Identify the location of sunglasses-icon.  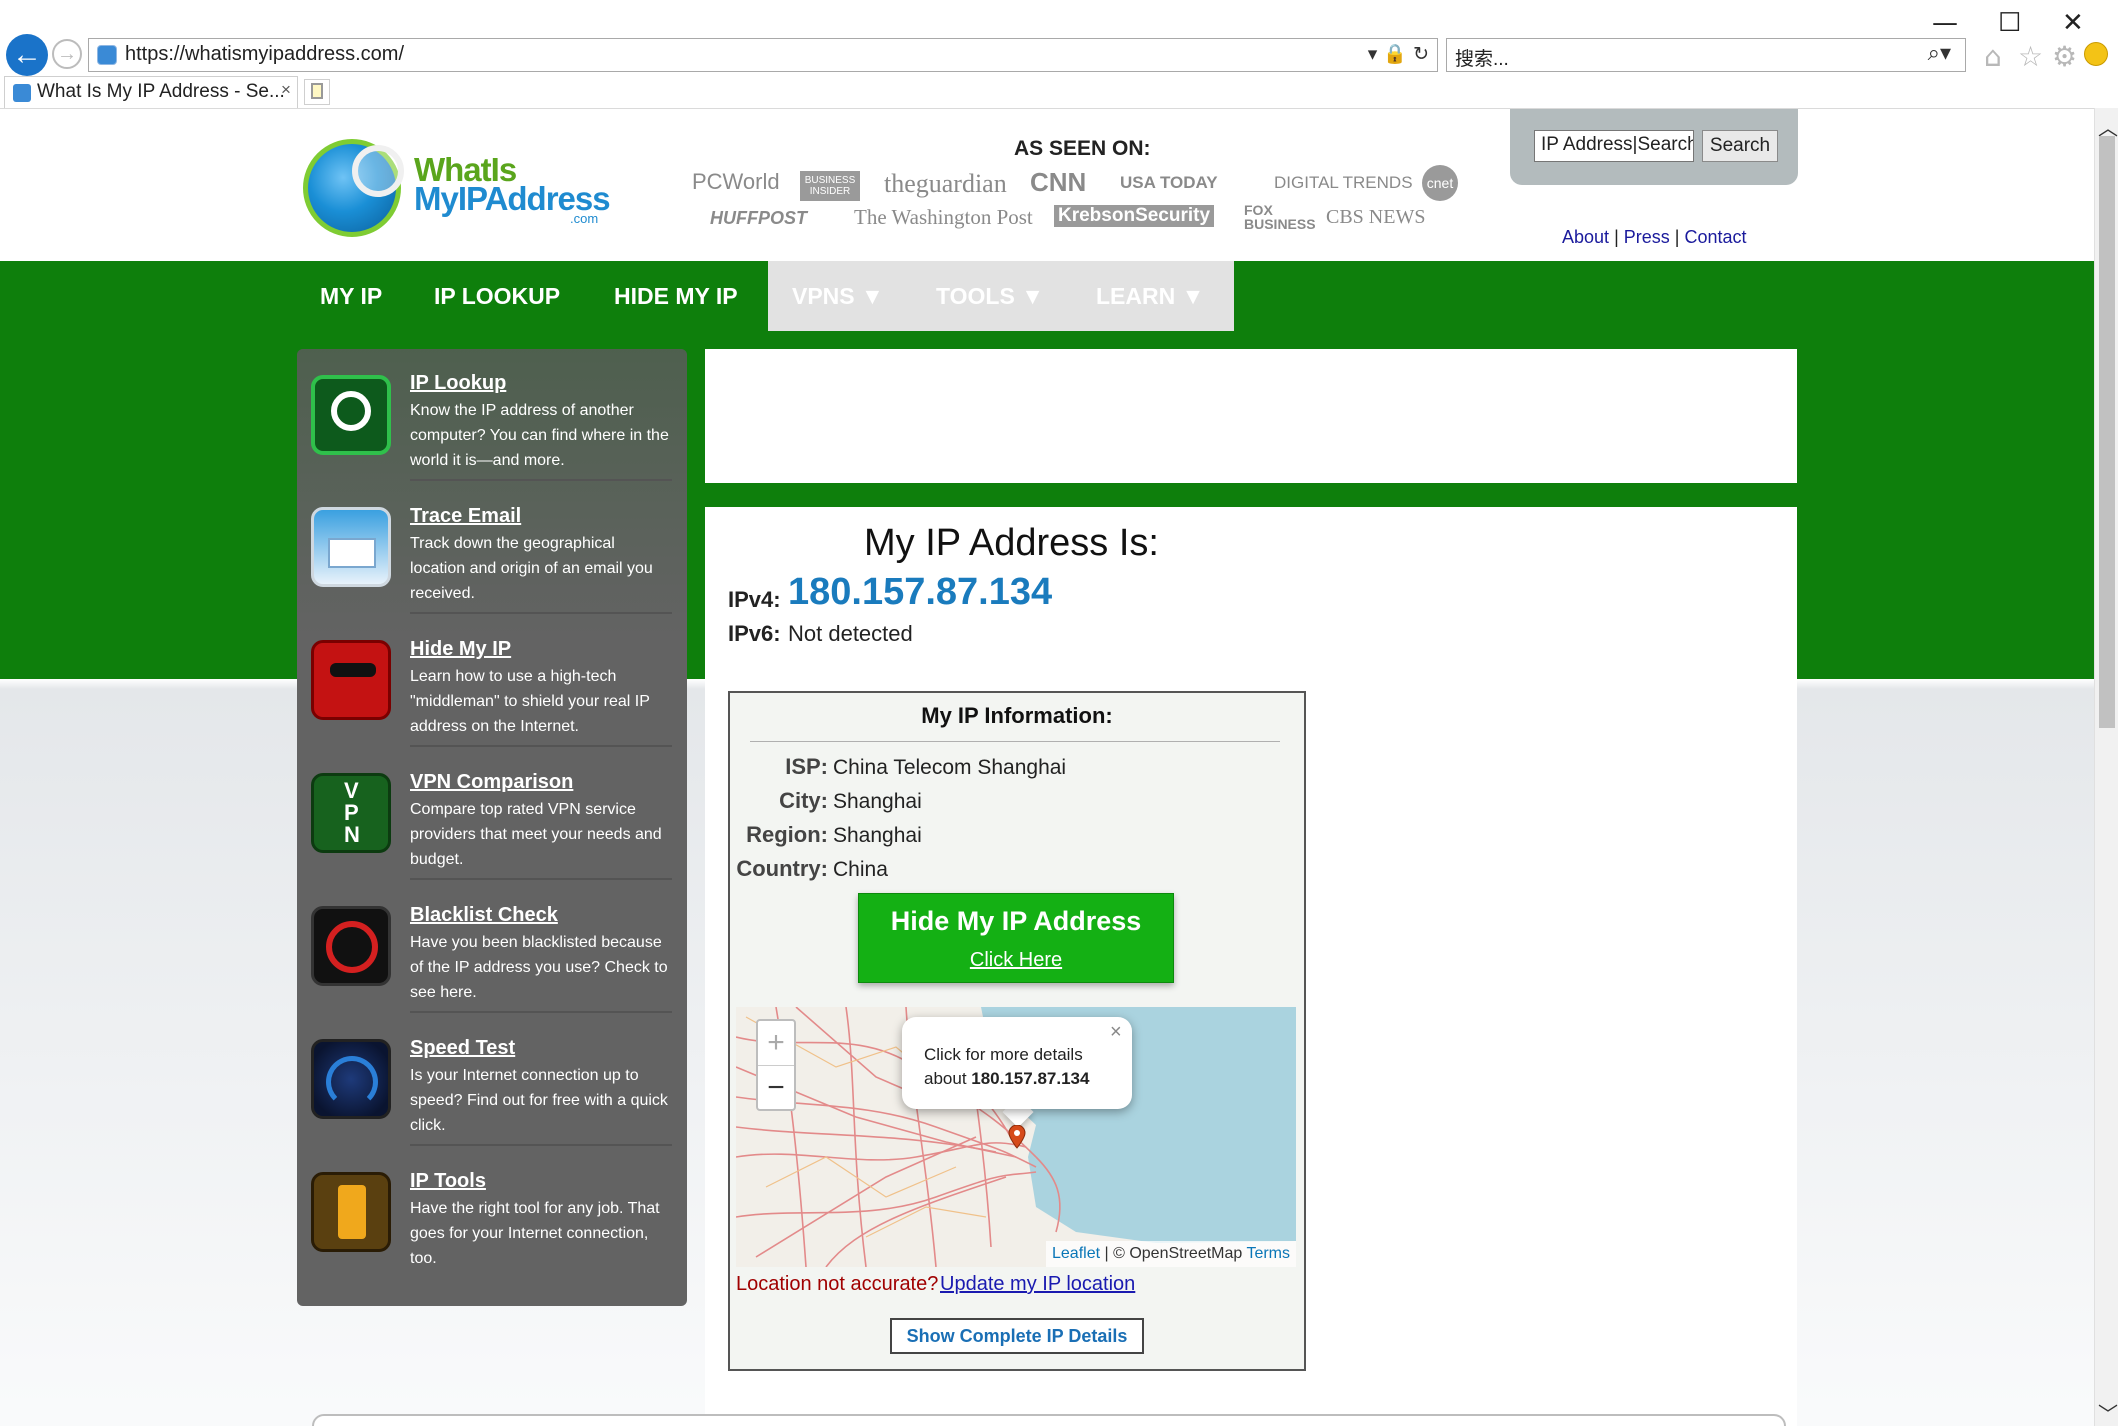
(353, 670).